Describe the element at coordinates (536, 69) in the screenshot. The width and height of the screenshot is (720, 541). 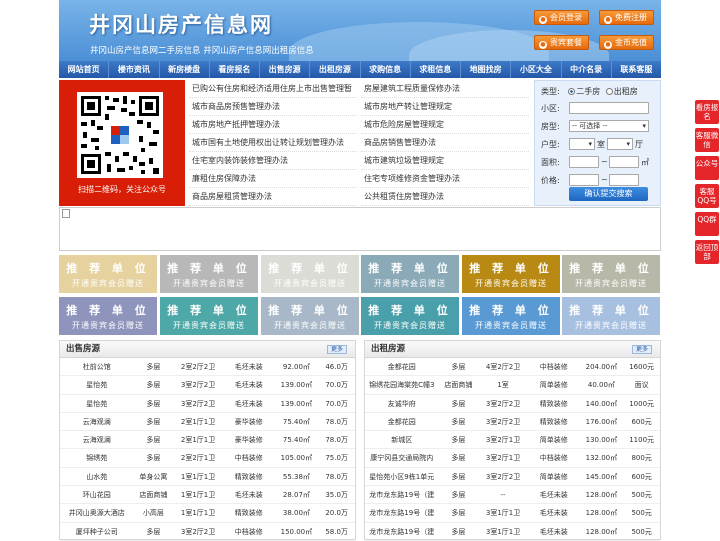
I see `nav-communities: 小区大全` at that location.